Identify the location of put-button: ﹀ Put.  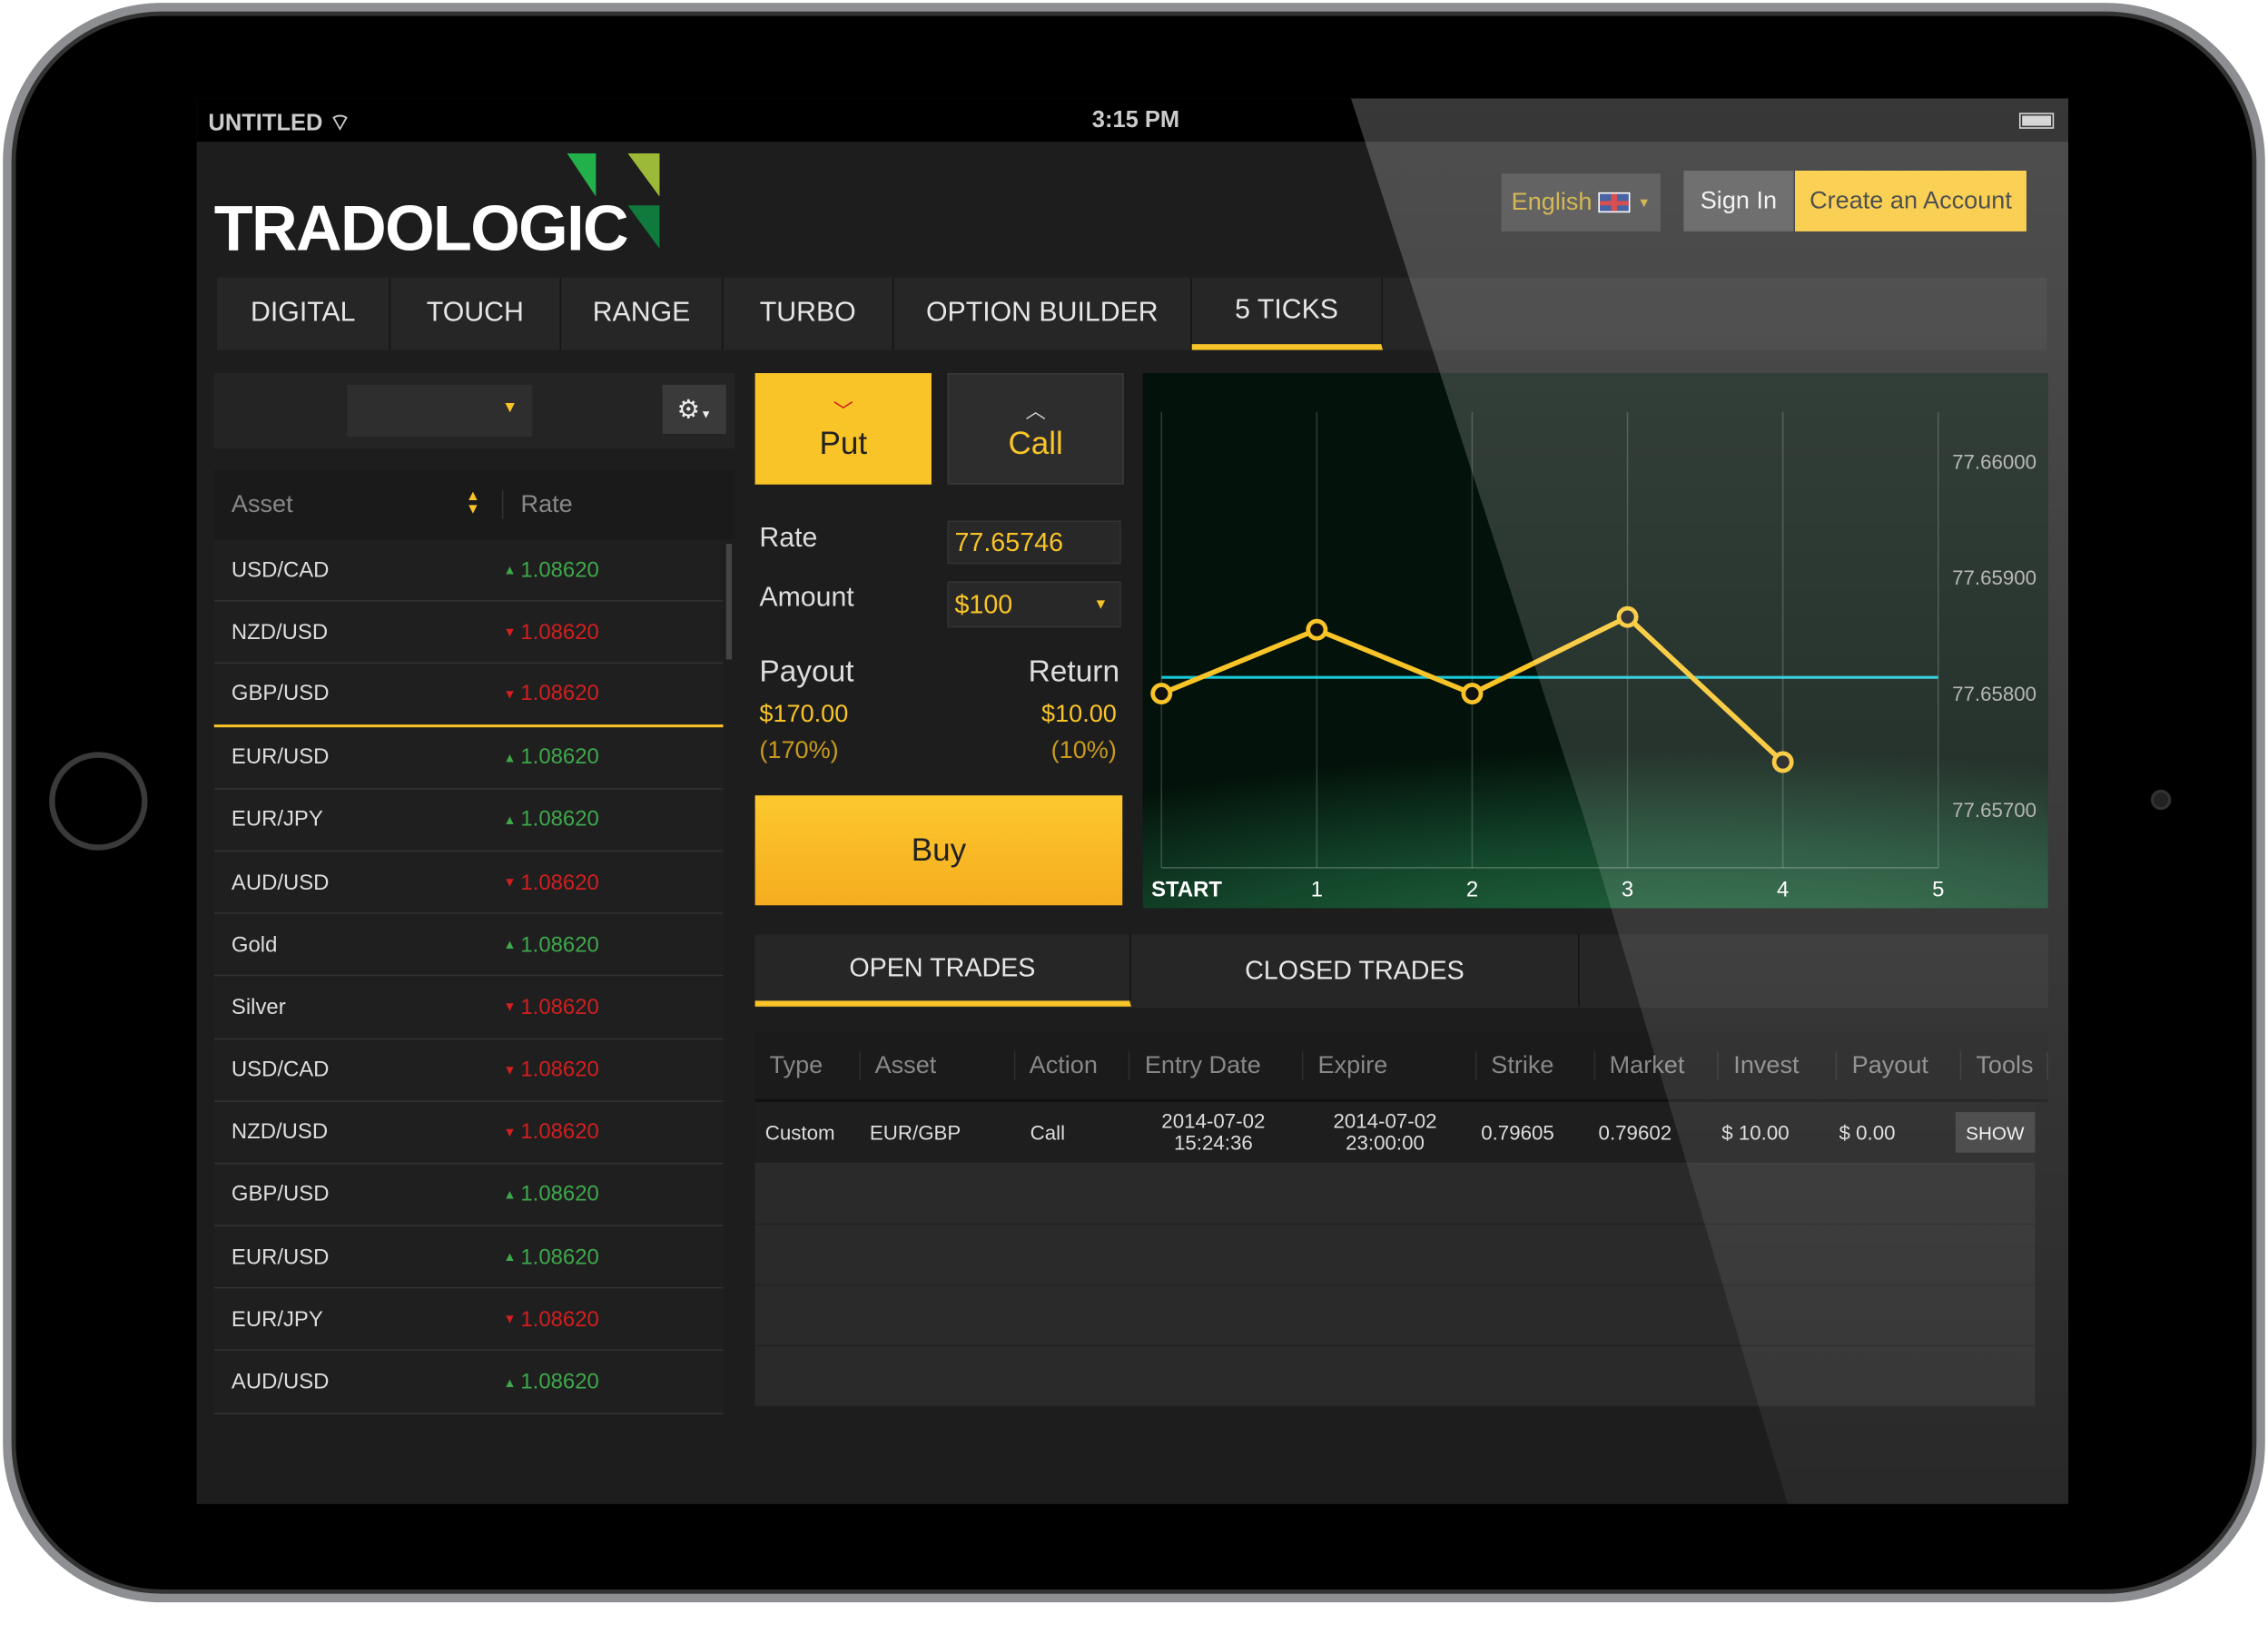
(843, 429).